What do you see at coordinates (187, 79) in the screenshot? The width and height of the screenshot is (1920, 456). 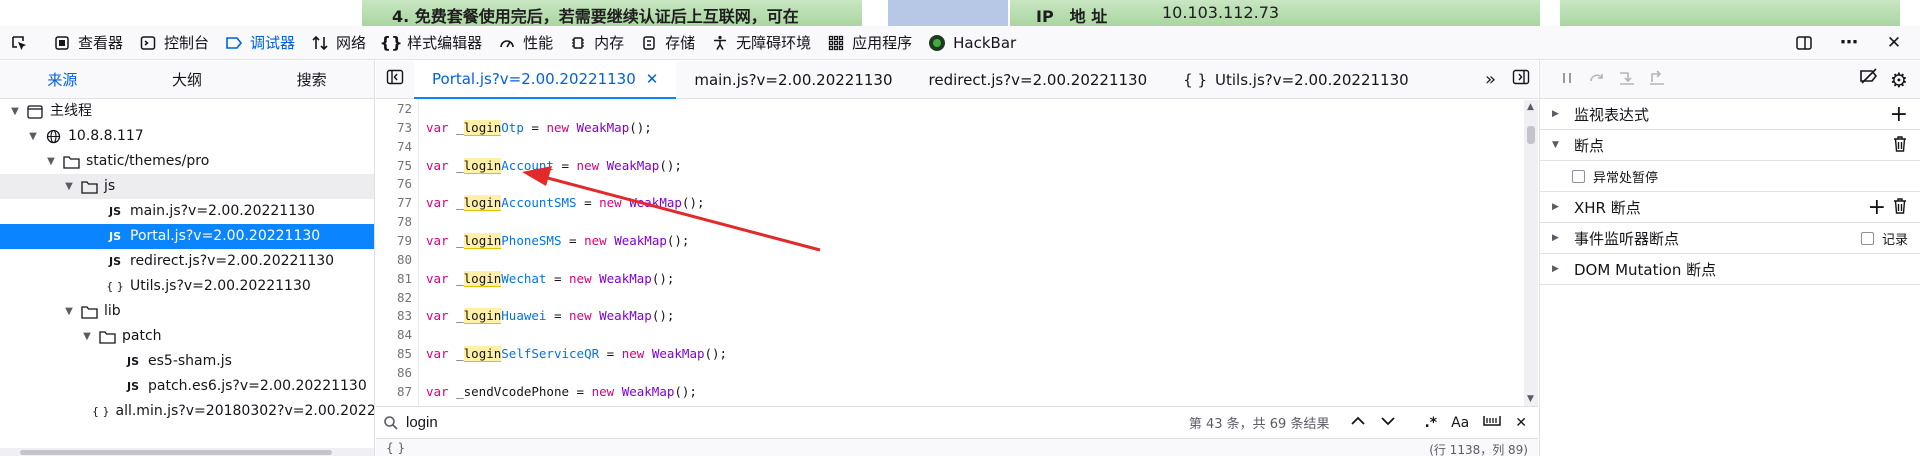 I see `sidebar-tab-outline: 大纲` at bounding box center [187, 79].